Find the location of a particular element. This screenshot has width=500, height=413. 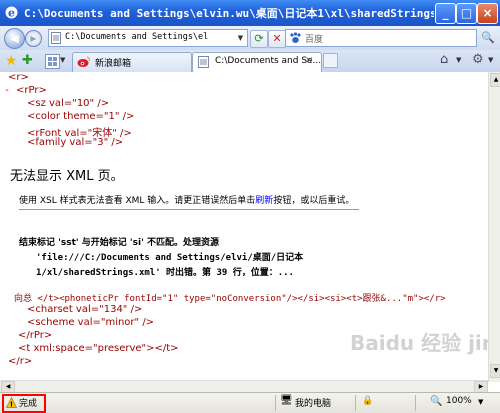

svg-text: e is located at coordinates (11, 13).